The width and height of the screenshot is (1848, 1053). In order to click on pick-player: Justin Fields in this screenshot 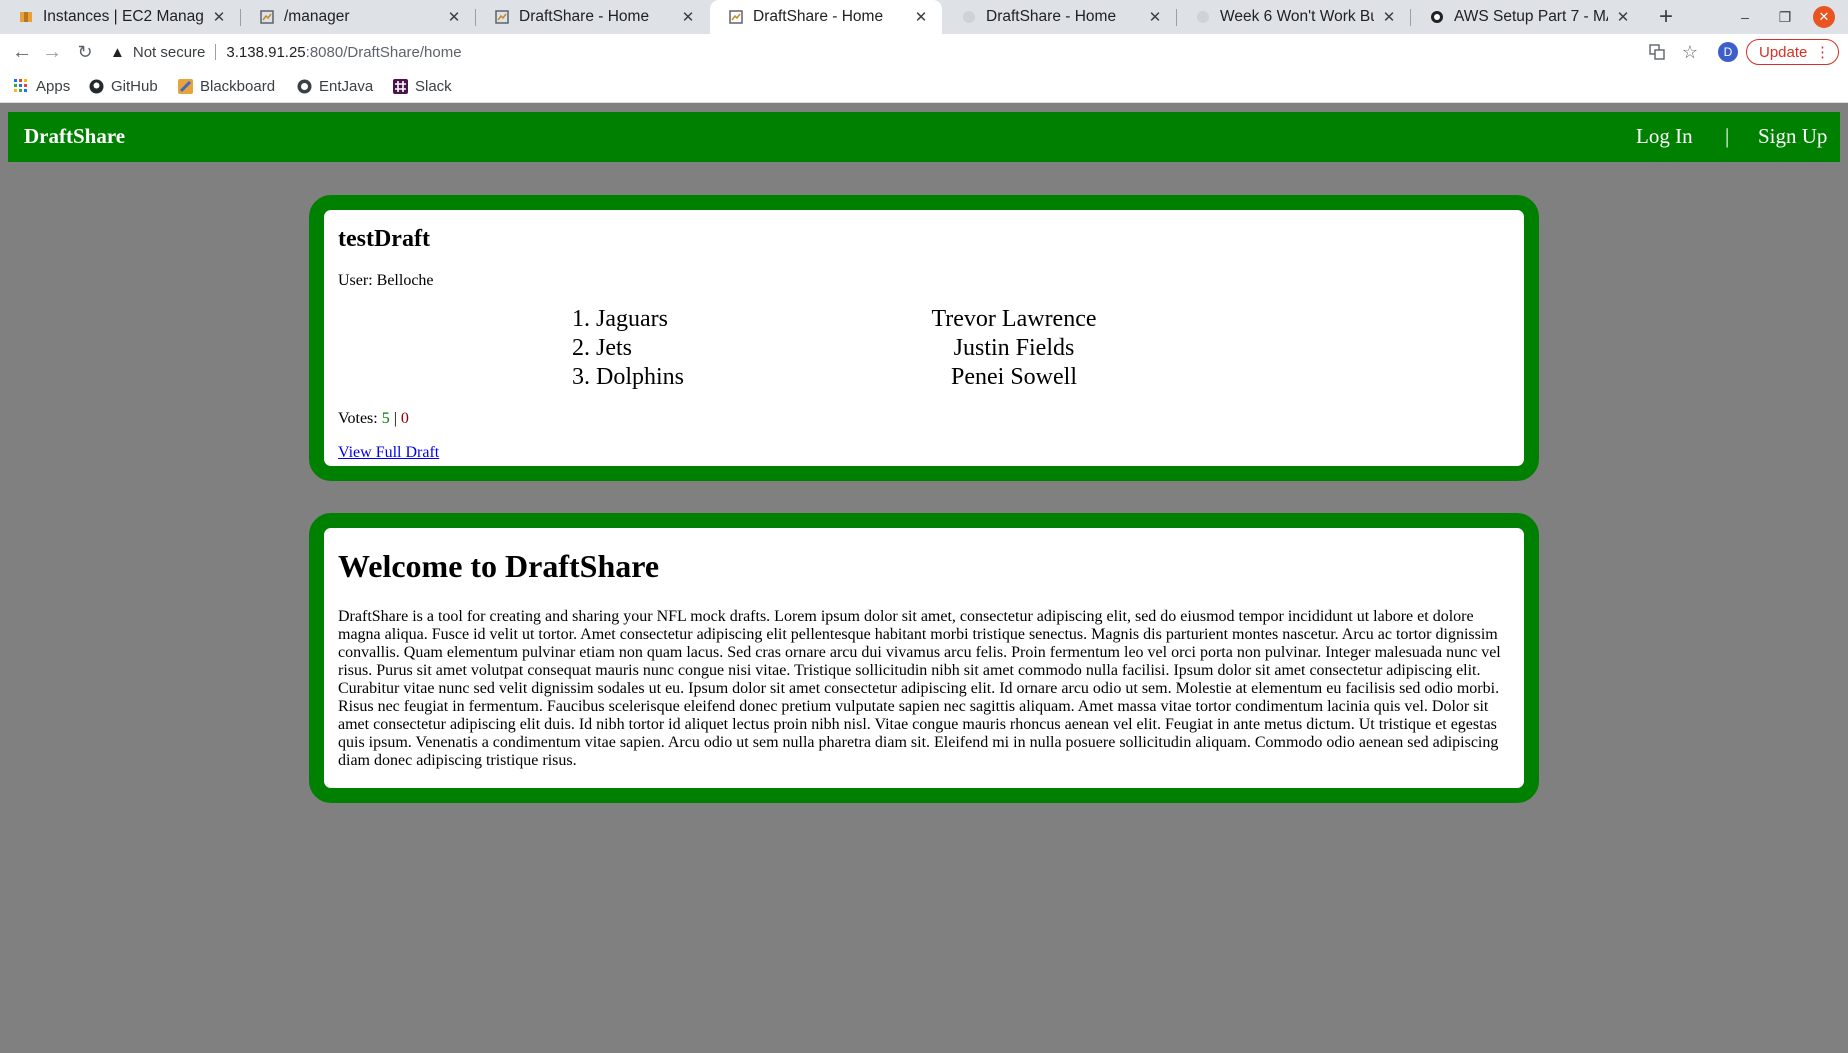, I will do `click(1014, 348)`.